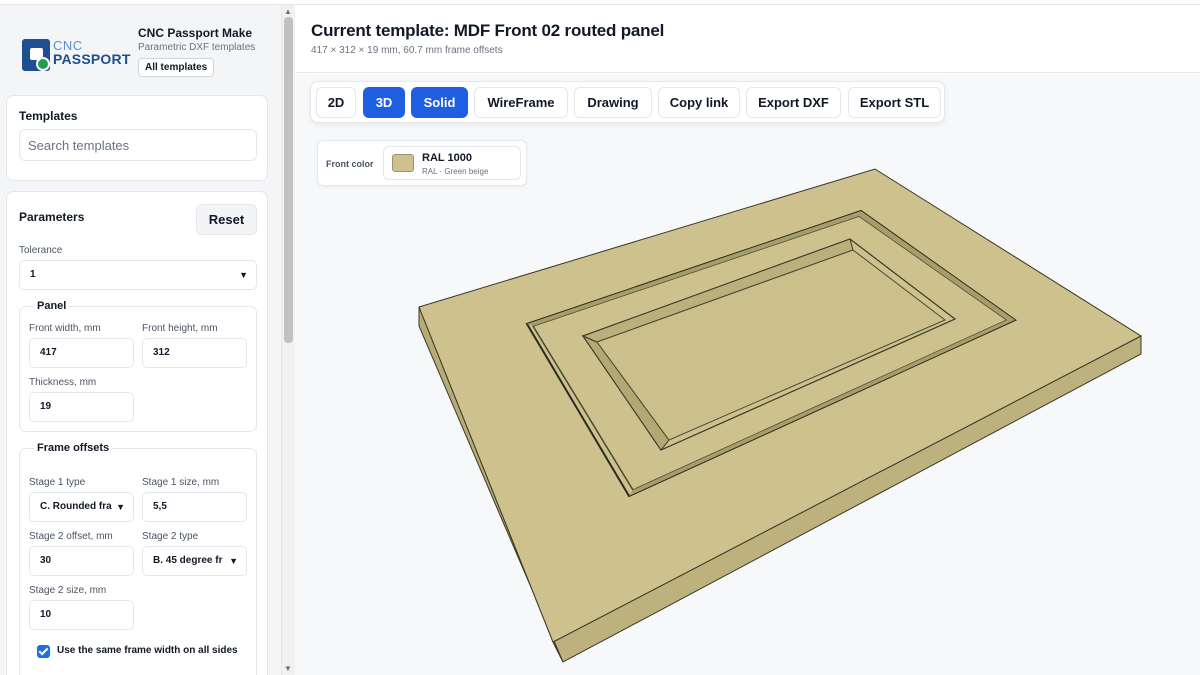  What do you see at coordinates (439, 102) in the screenshot?
I see `solid-mode-button: Solid` at bounding box center [439, 102].